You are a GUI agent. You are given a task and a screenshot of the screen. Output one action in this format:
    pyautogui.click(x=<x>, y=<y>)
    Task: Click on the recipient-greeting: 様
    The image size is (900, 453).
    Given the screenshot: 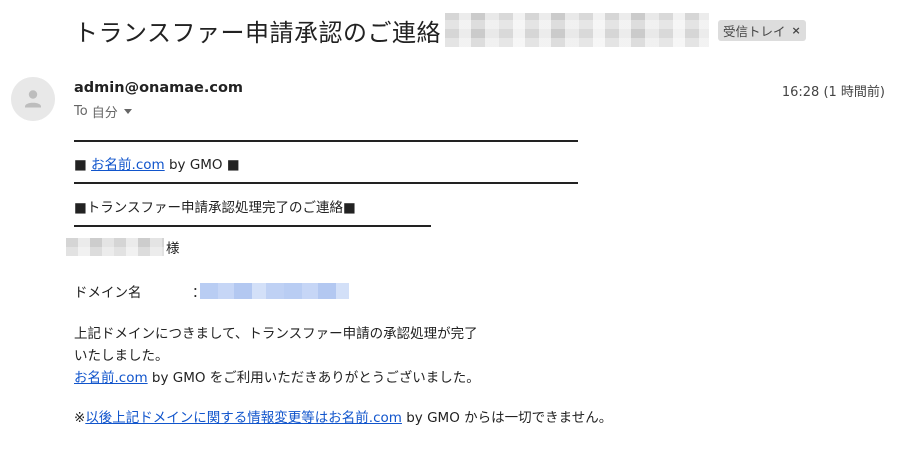 What is the action you would take?
    pyautogui.click(x=123, y=247)
    